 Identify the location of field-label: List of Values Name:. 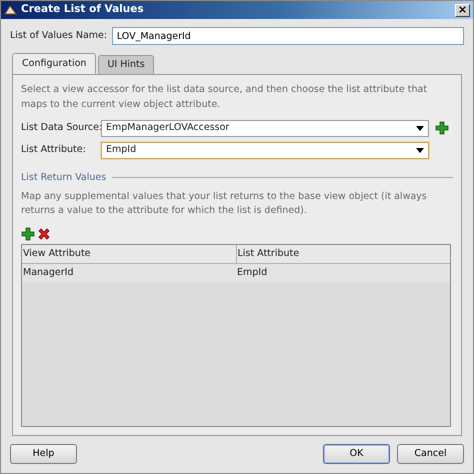
(59, 35).